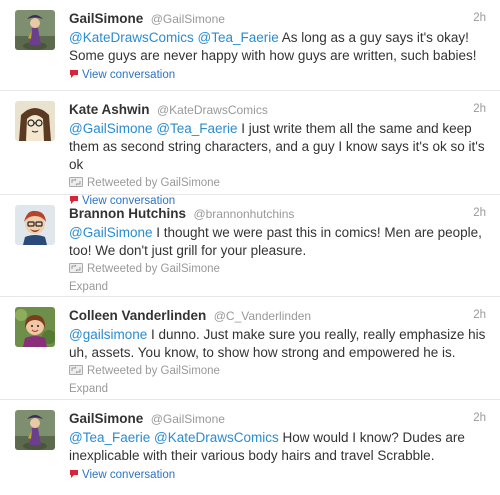  I want to click on tweet-fullname: Brannon Hutchins, so click(127, 213).